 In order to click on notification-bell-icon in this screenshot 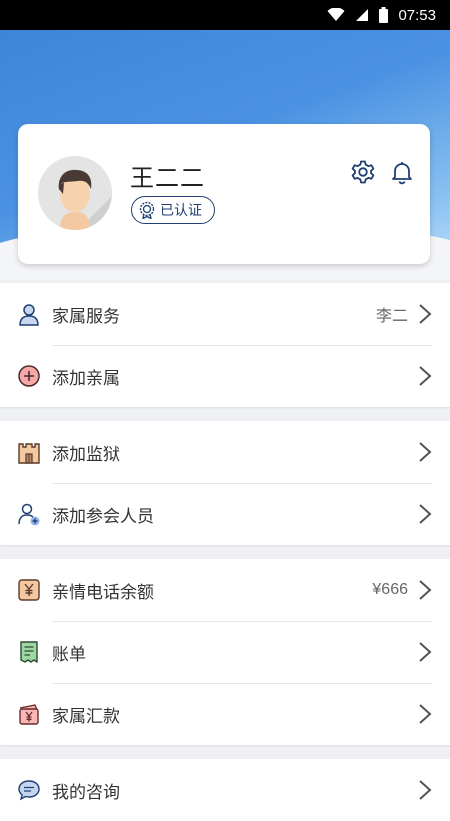, I will do `click(402, 172)`.